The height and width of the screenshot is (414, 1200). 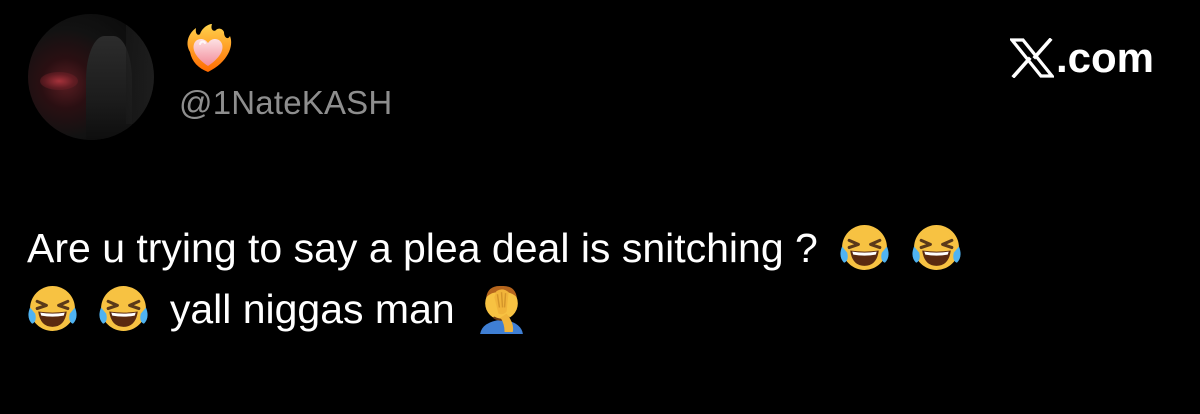 I want to click on user-handle: @1NateKASH, so click(x=285, y=103).